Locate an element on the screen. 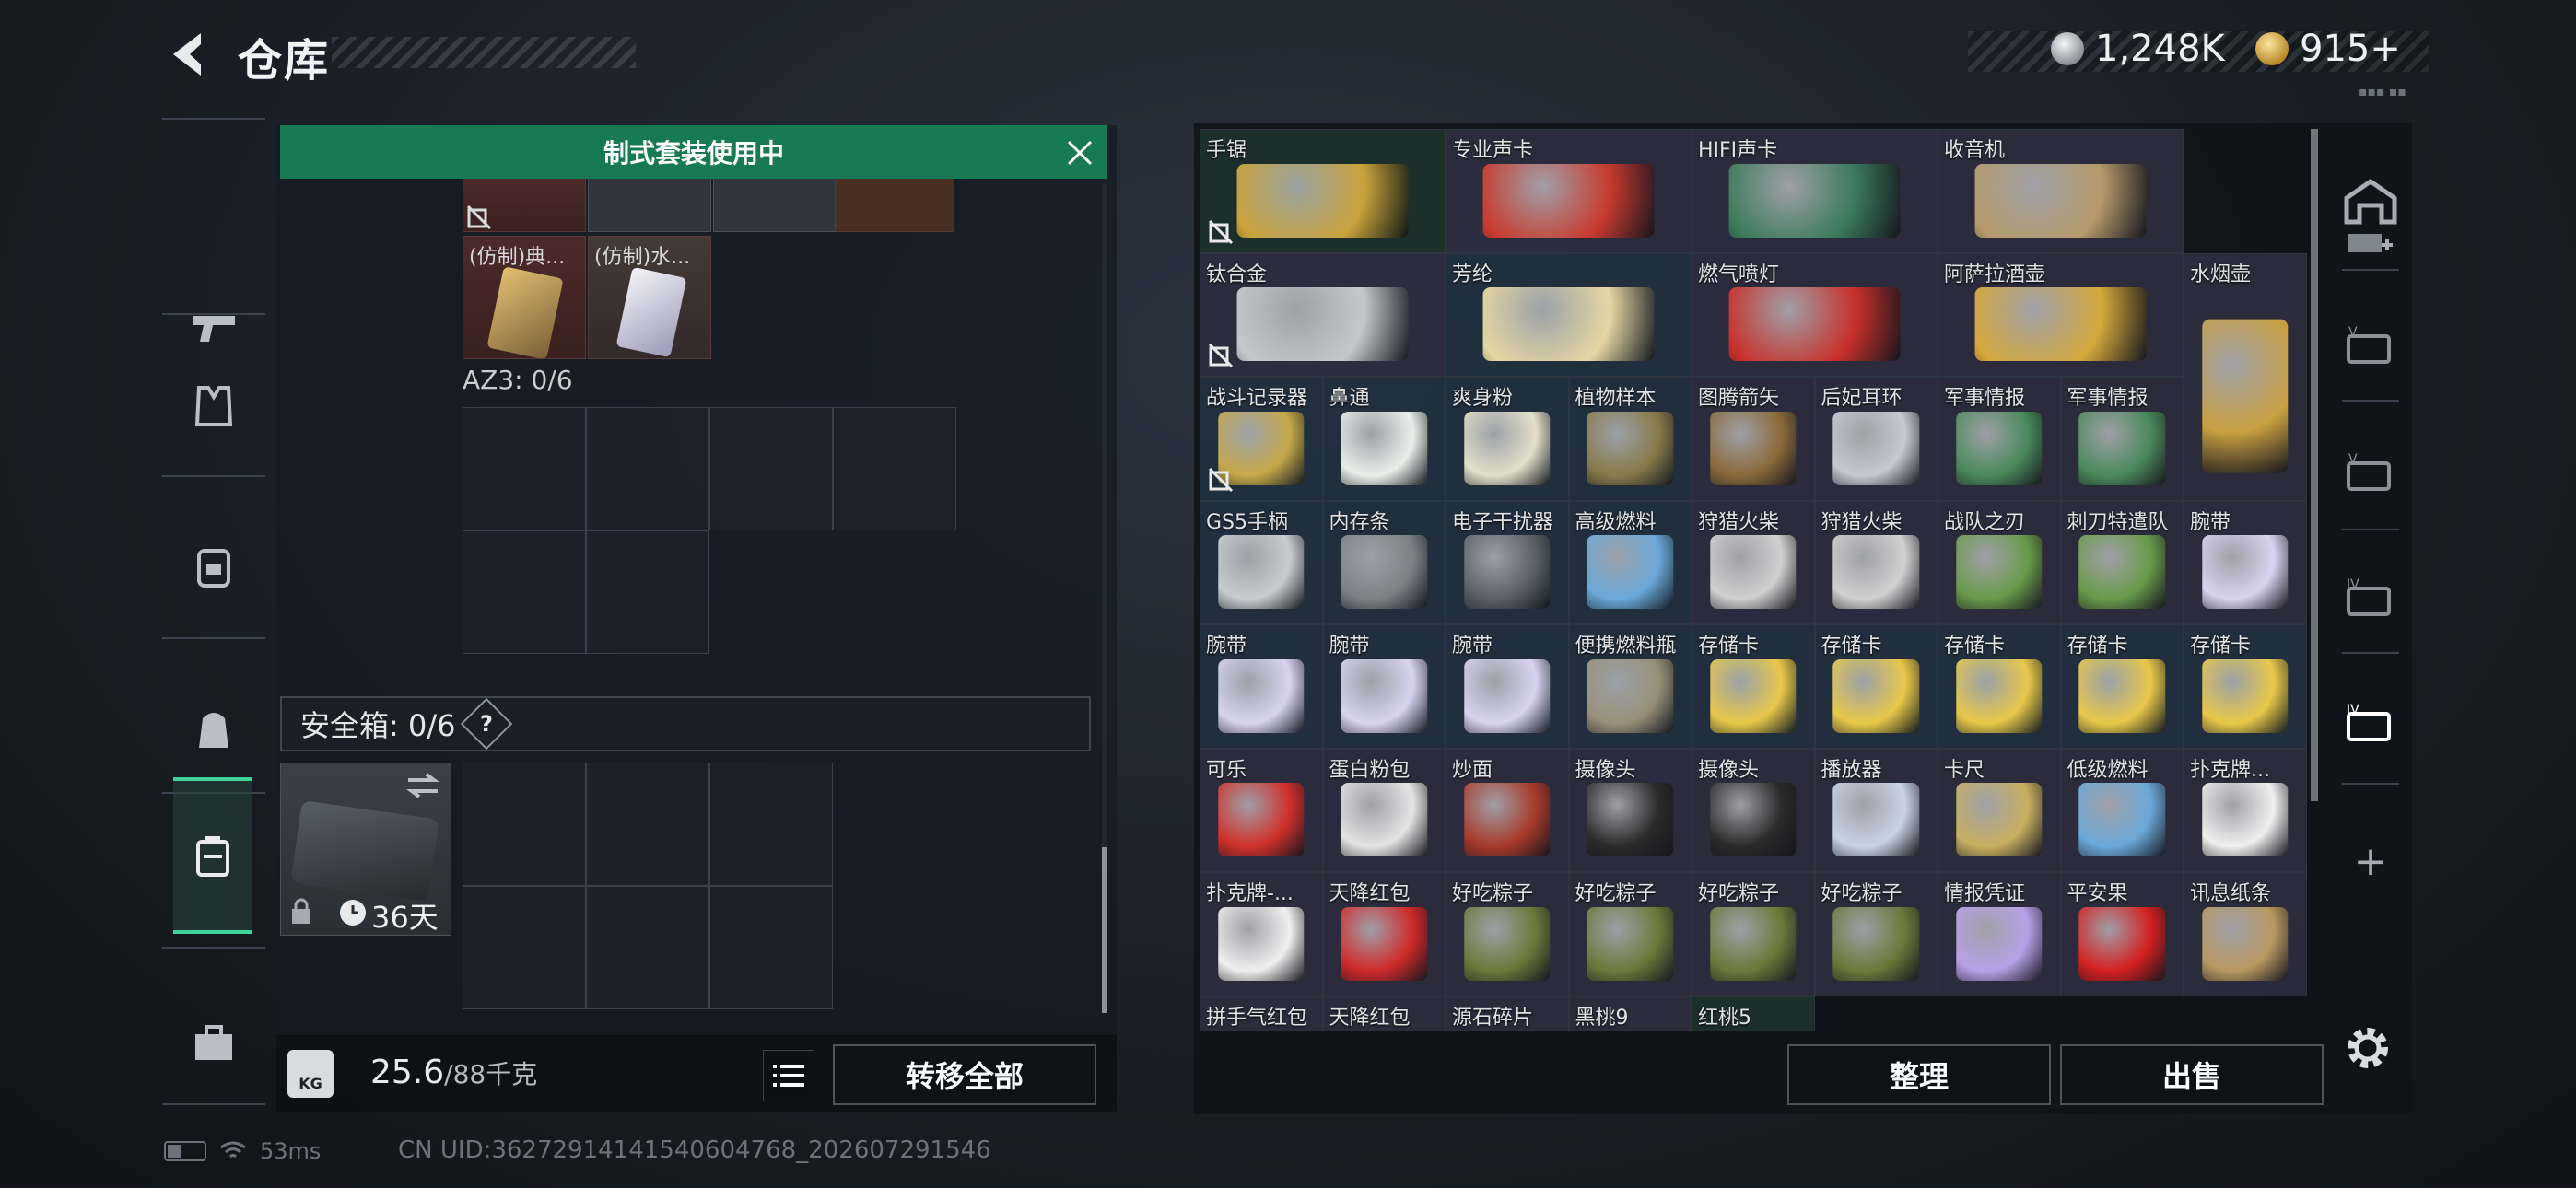  tab-add-button: + is located at coordinates (2370, 861).